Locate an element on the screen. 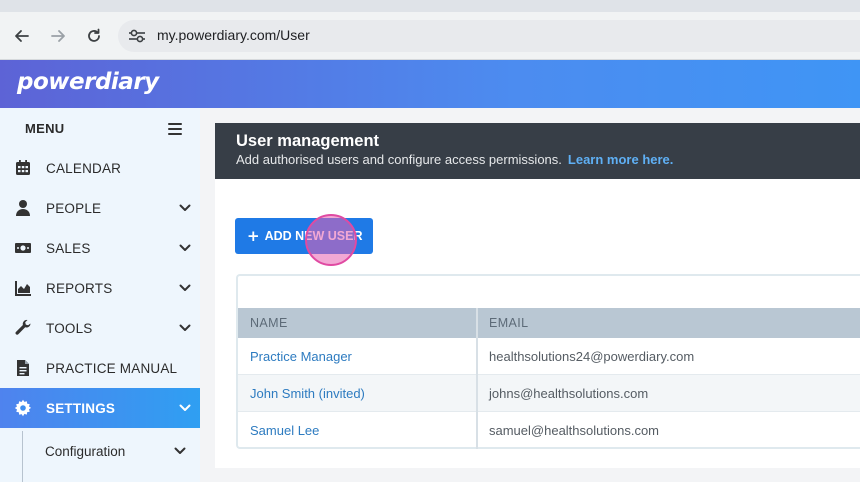 The width and height of the screenshot is (860, 482). user-name-link: Samuel Lee is located at coordinates (284, 430).